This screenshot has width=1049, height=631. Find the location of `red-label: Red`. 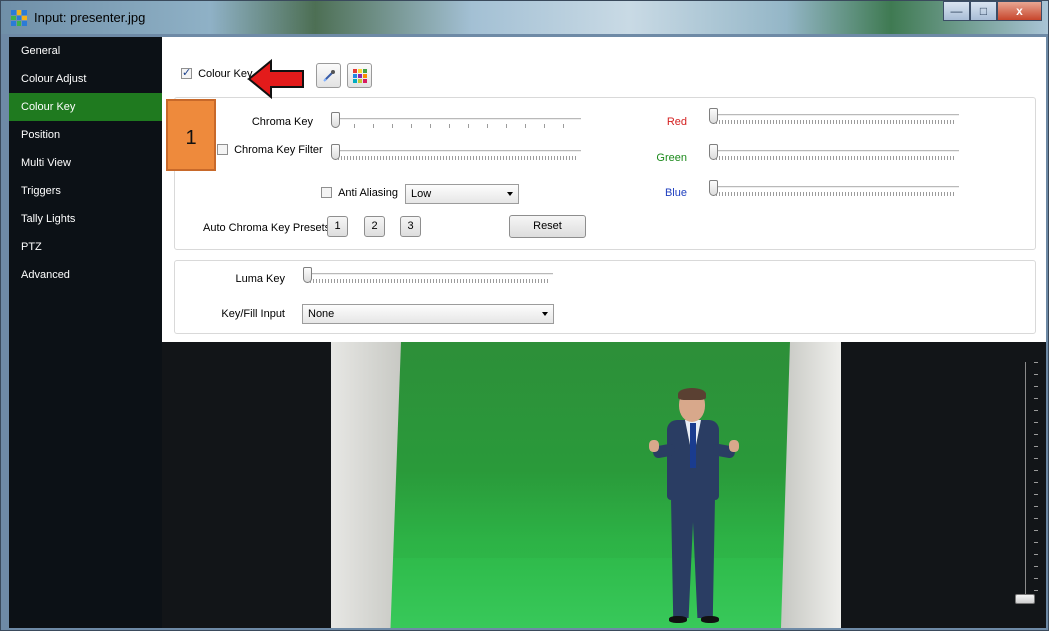

red-label: Red is located at coordinates (676, 122).